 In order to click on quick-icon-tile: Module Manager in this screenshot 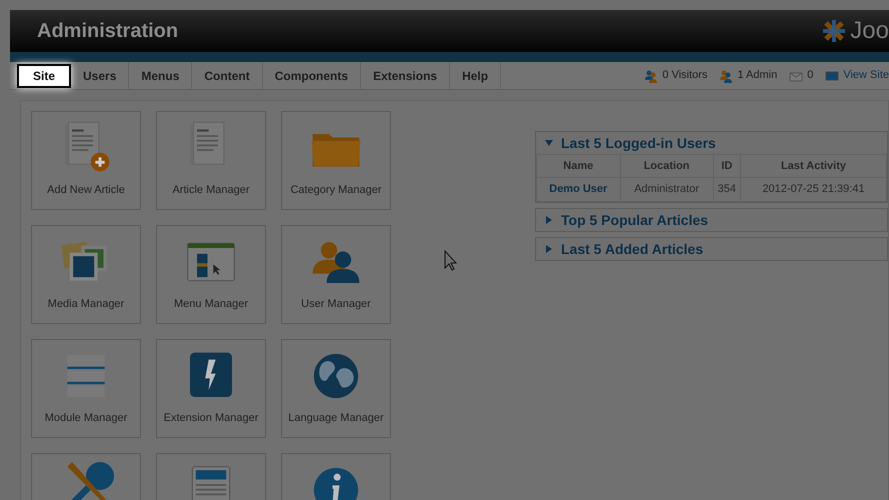, I will do `click(86, 388)`.